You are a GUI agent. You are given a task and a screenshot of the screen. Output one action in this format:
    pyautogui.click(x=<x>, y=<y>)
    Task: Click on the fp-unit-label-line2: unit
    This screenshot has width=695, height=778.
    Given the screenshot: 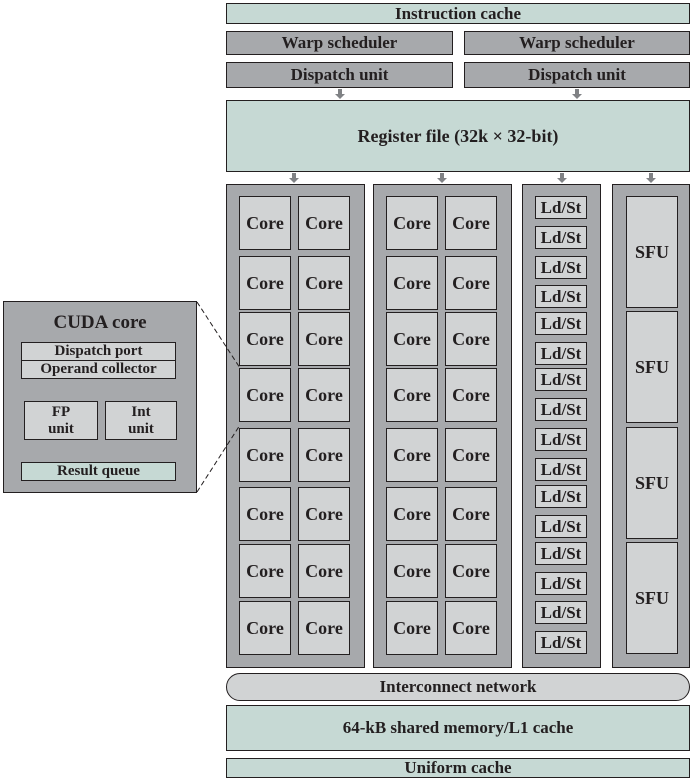 What is the action you would take?
    pyautogui.click(x=61, y=428)
    